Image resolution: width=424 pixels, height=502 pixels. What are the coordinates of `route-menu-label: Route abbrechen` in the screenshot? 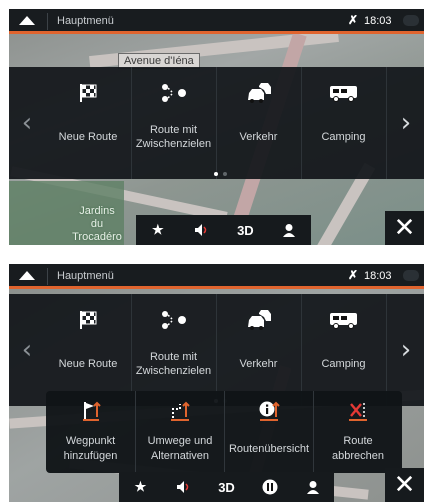 It's located at (358, 448).